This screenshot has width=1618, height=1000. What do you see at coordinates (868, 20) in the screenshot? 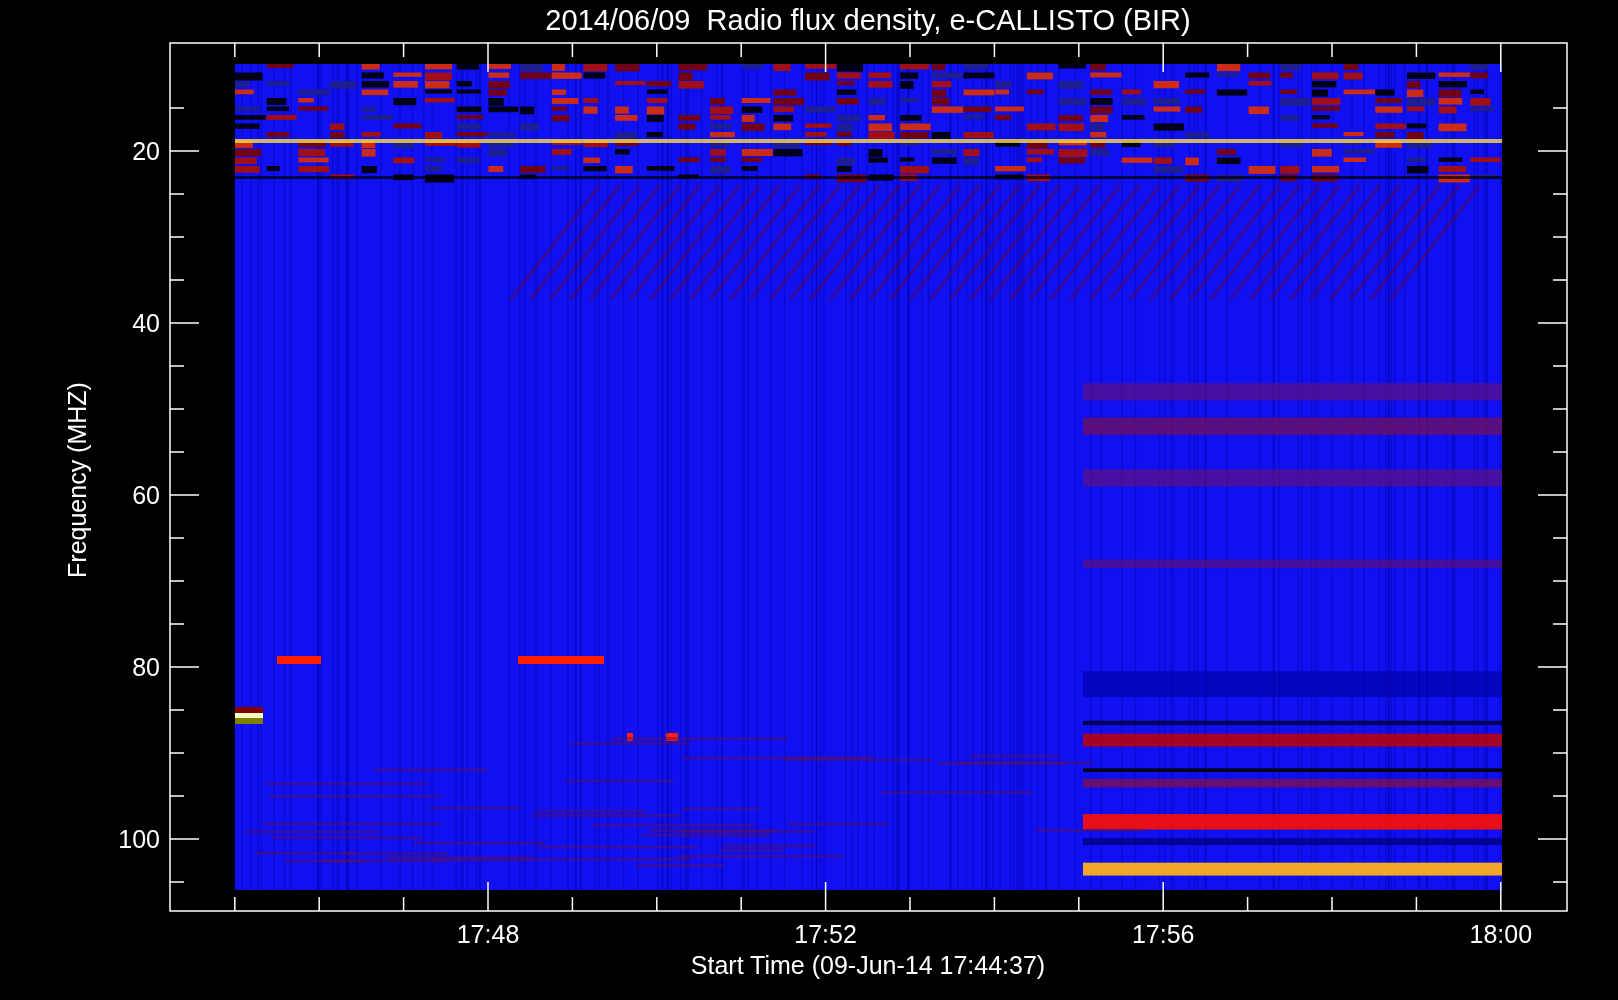
I see `chart-title: 2014/06/09 Radio flux density, e-CALLISTO (BIR)` at bounding box center [868, 20].